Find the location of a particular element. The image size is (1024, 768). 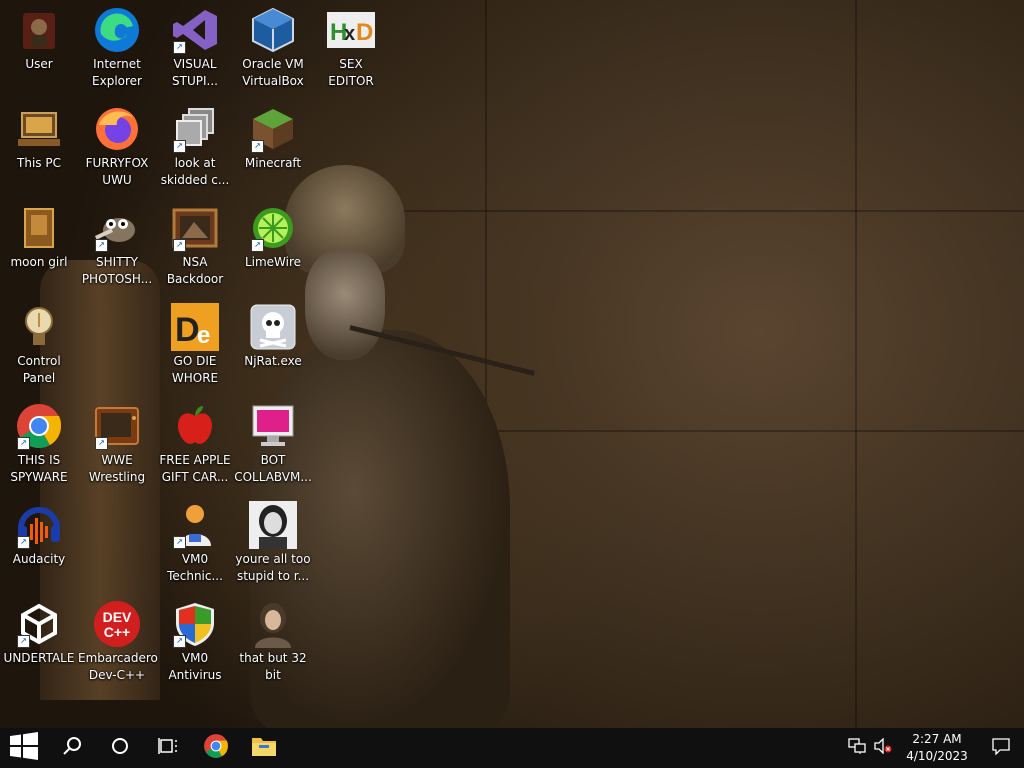

network-button is located at coordinates (857, 748).